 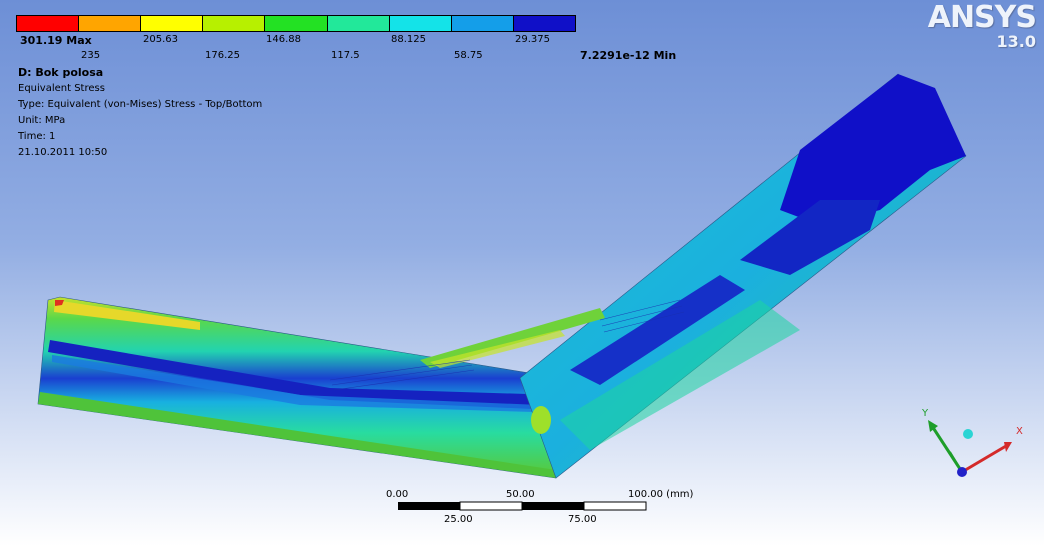 What do you see at coordinates (522, 506) in the screenshot?
I see `scale-bar` at bounding box center [522, 506].